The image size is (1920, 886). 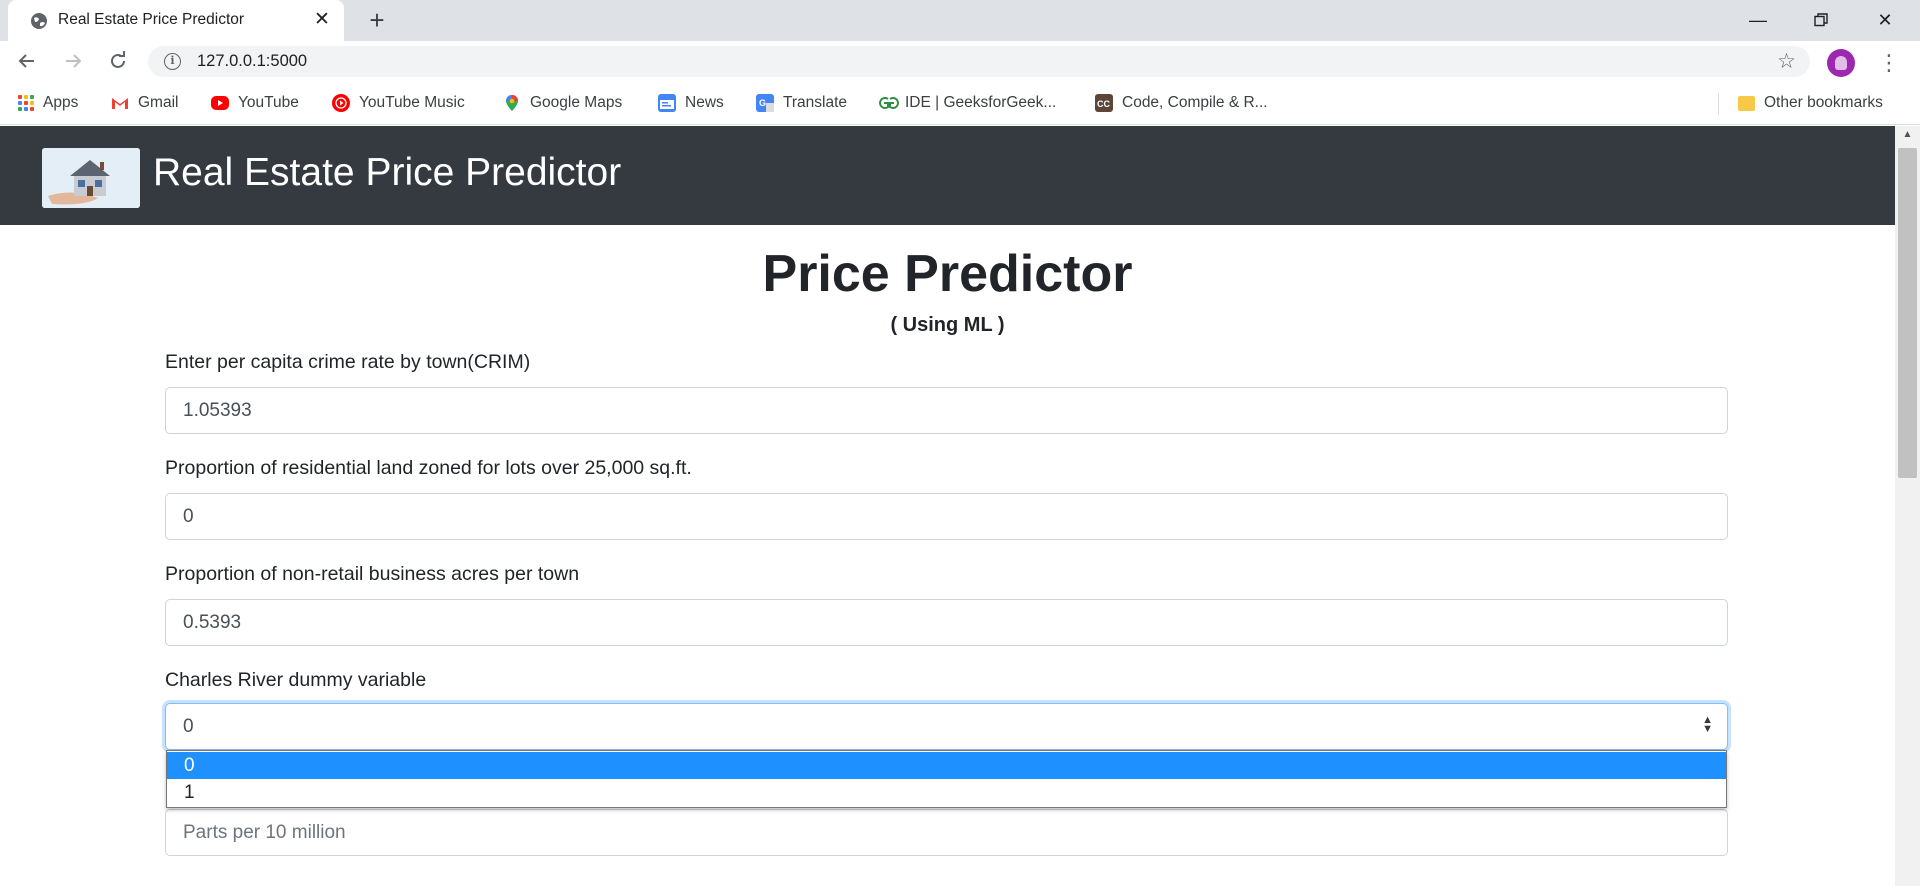 I want to click on bookmark-label: YouTube Music, so click(x=412, y=102).